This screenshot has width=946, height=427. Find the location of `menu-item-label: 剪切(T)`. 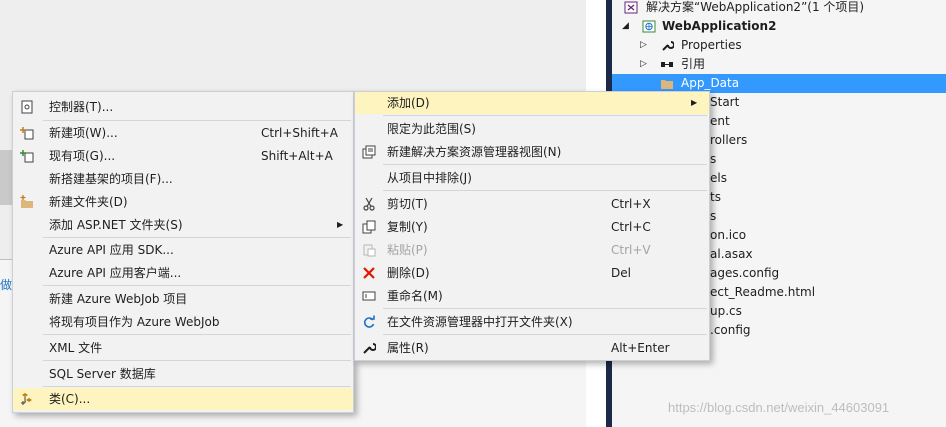

menu-item-label: 剪切(T) is located at coordinates (407, 204).